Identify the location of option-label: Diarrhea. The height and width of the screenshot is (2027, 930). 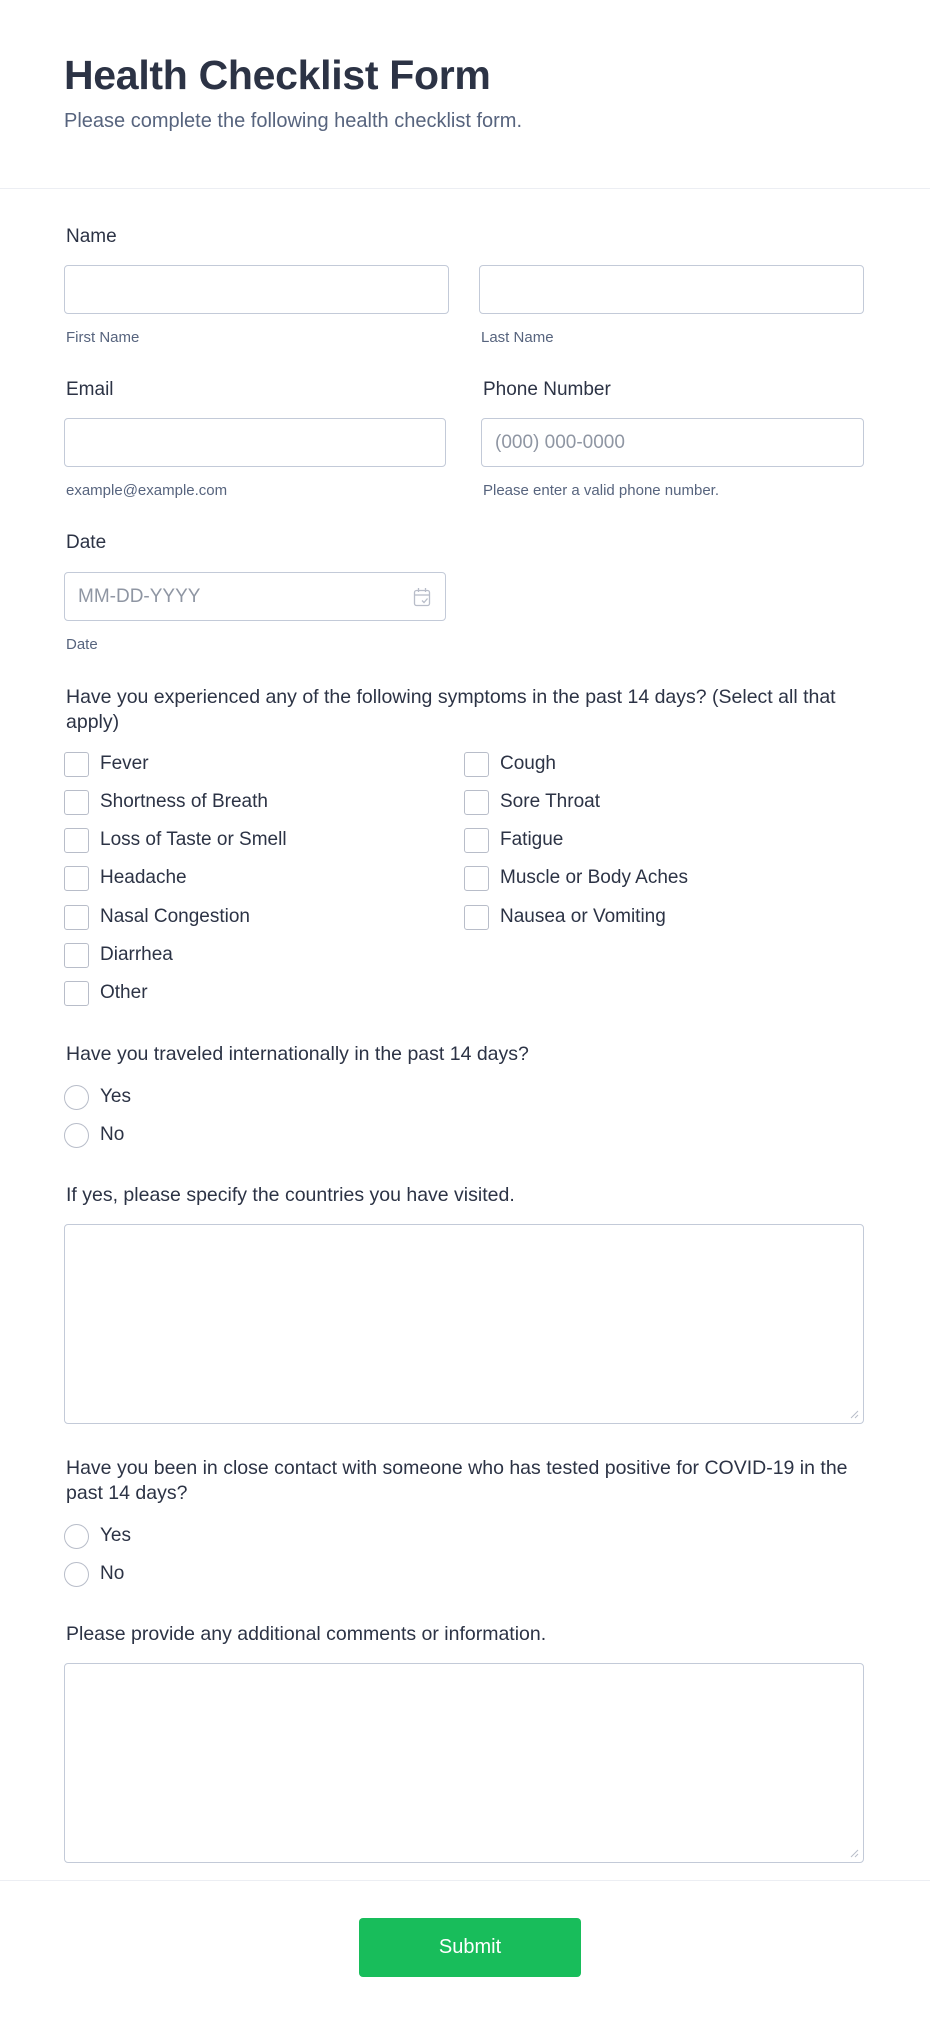
(136, 954).